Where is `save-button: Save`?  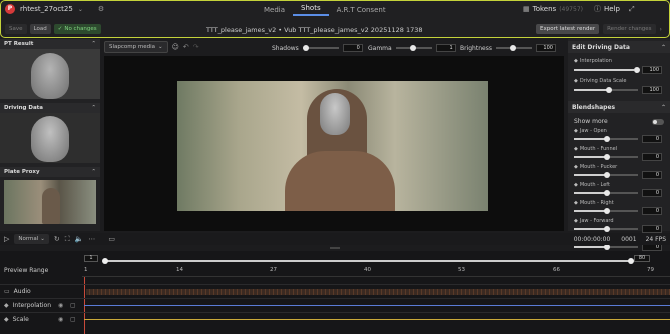
save-button: Save is located at coordinates (16, 29).